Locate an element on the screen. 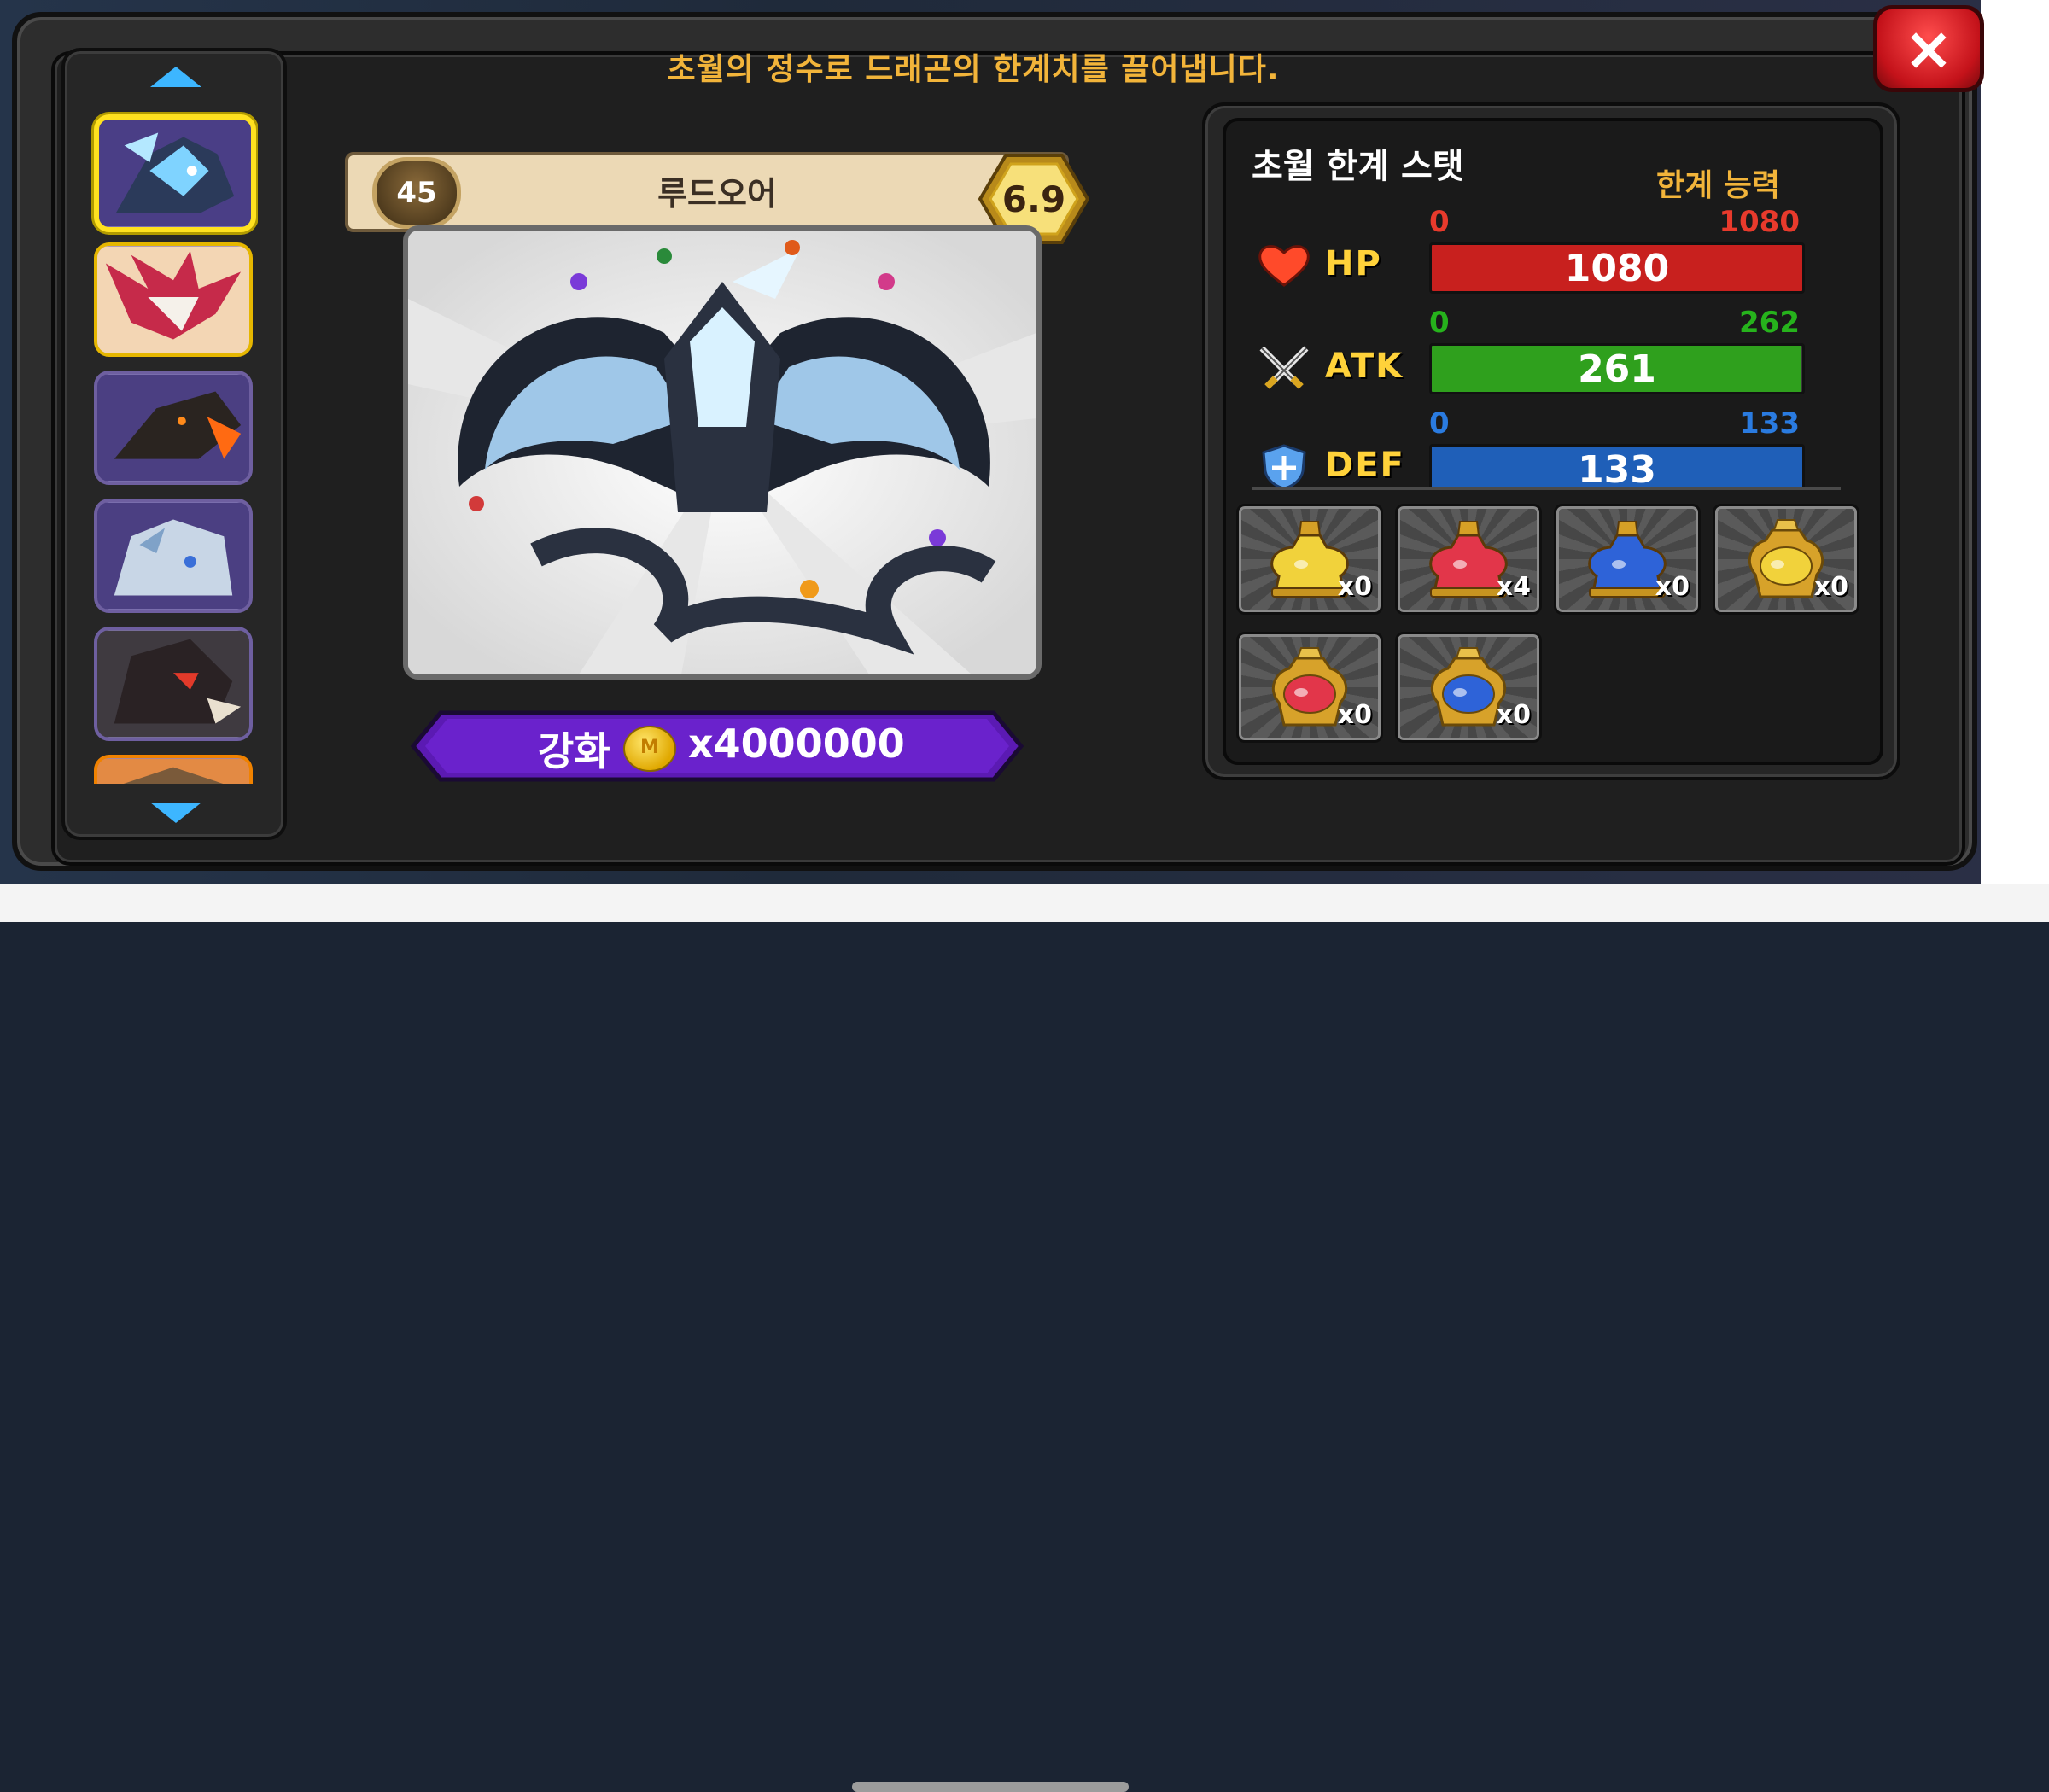 This screenshot has width=2049, height=1792. level-badge: 45 is located at coordinates (416, 193).